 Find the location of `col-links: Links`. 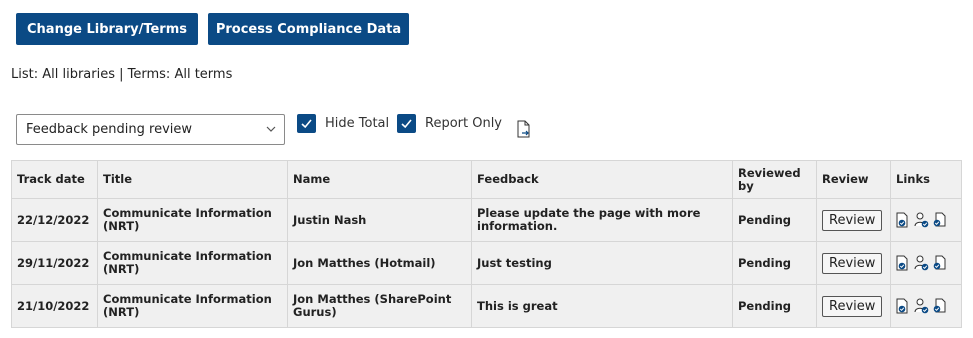

col-links: Links is located at coordinates (926, 179).